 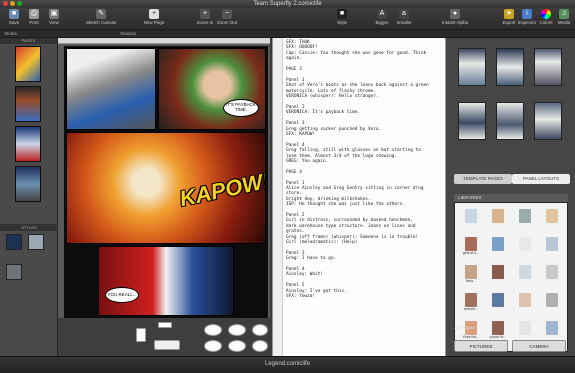 I want to click on instant-alpha-button: ● Instant Alpha, so click(x=455, y=19).